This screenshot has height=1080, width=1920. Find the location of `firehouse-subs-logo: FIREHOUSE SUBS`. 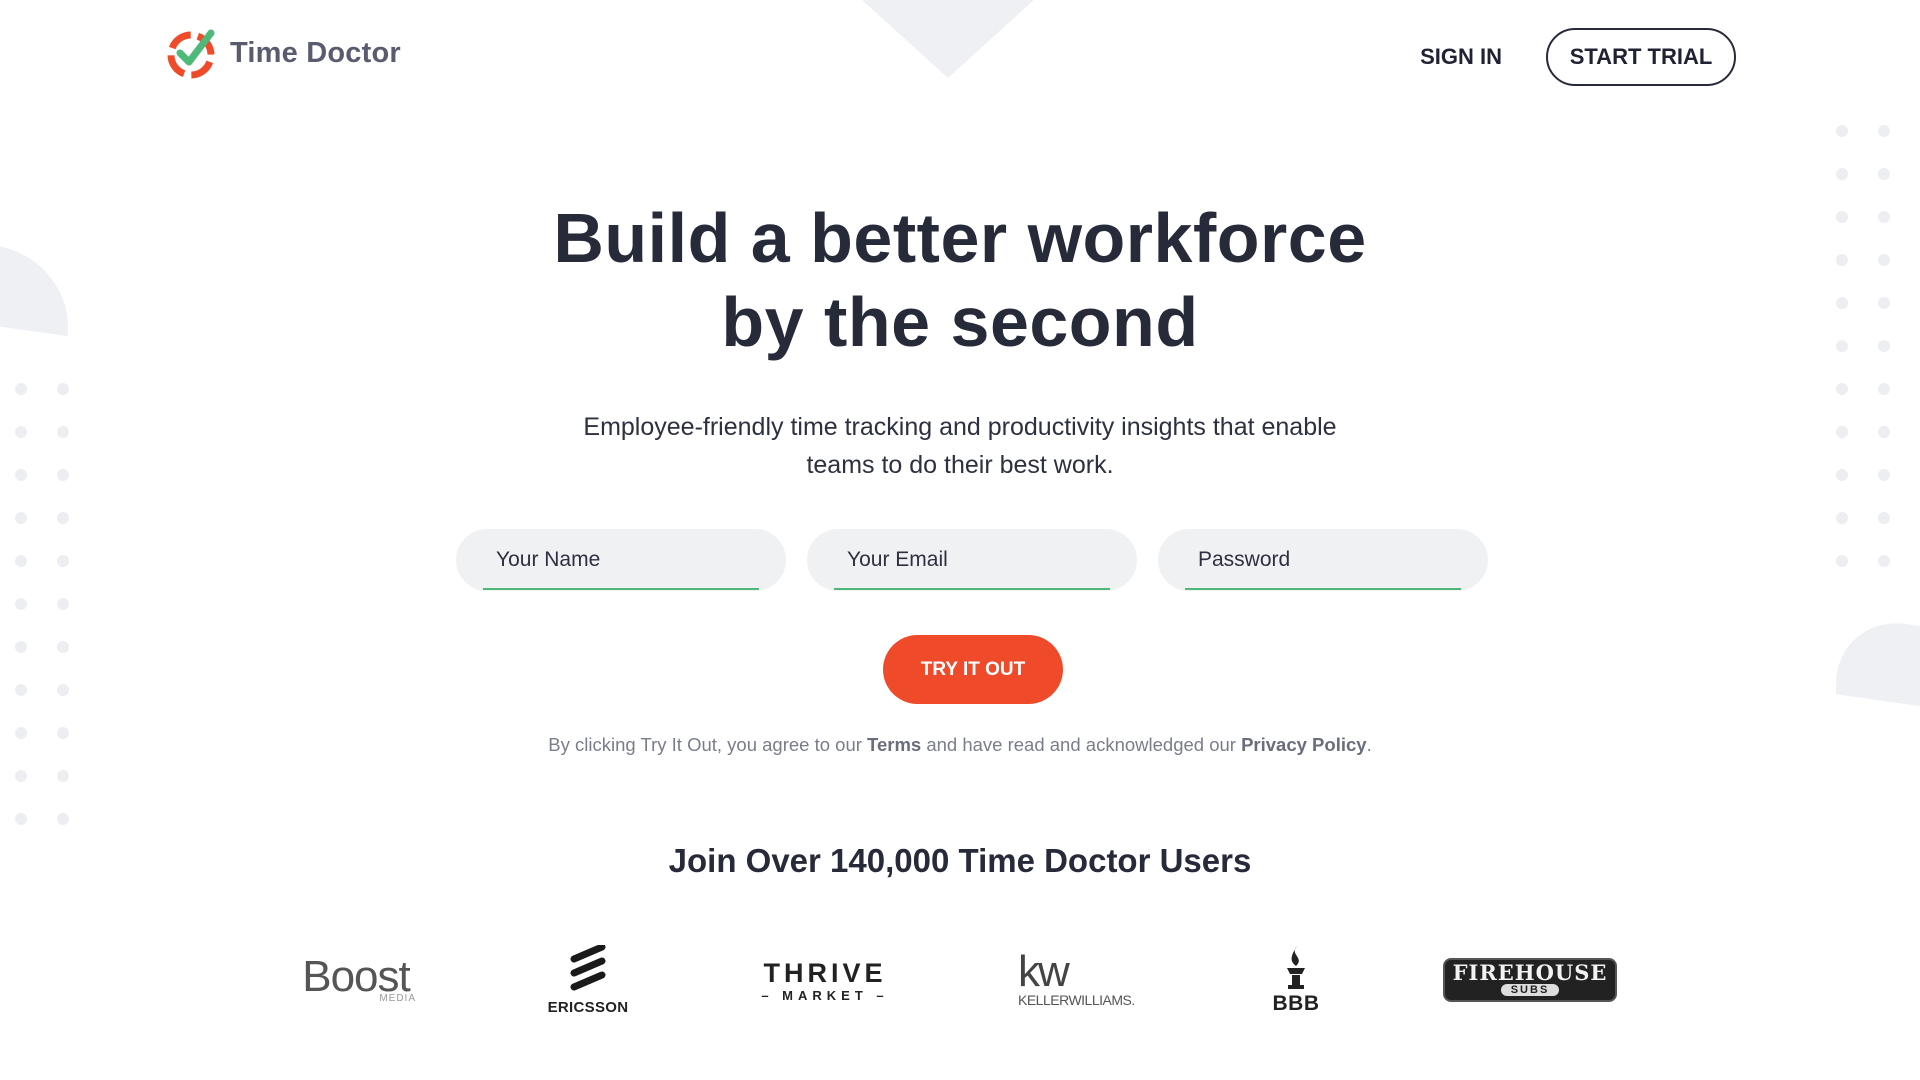

firehouse-subs-logo: FIREHOUSE SUBS is located at coordinates (1530, 980).